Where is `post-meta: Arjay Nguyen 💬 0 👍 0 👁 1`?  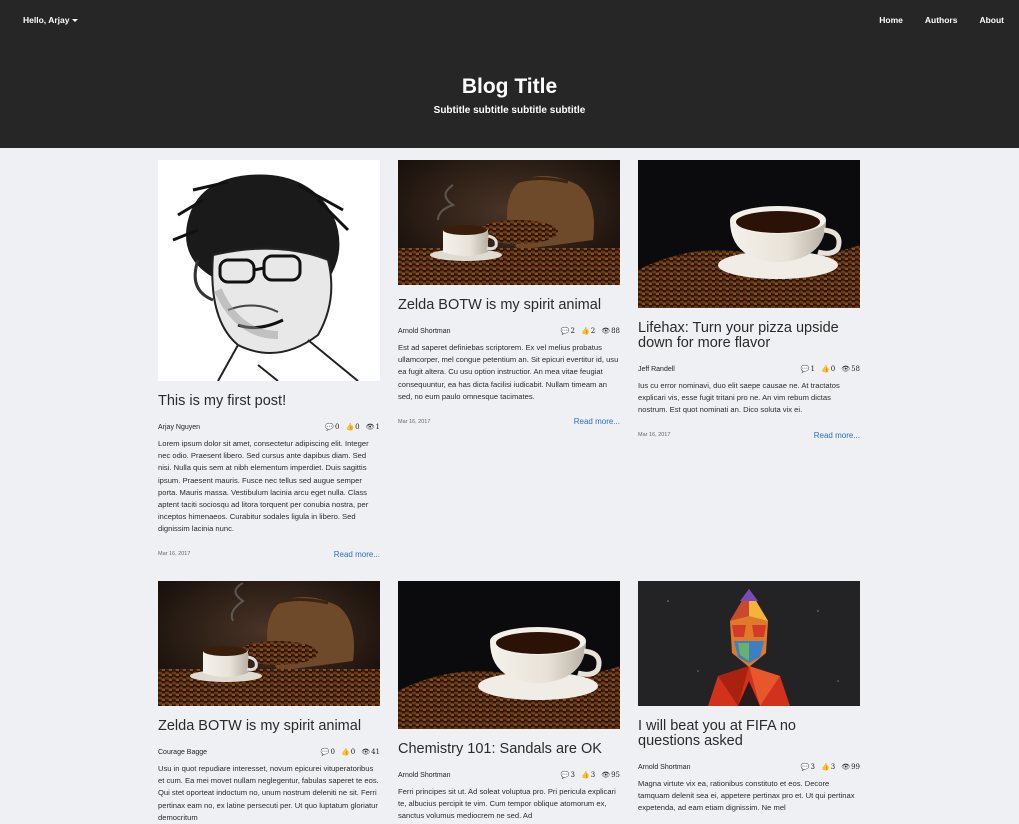 post-meta: Arjay Nguyen 💬 0 👍 0 👁 1 is located at coordinates (269, 427).